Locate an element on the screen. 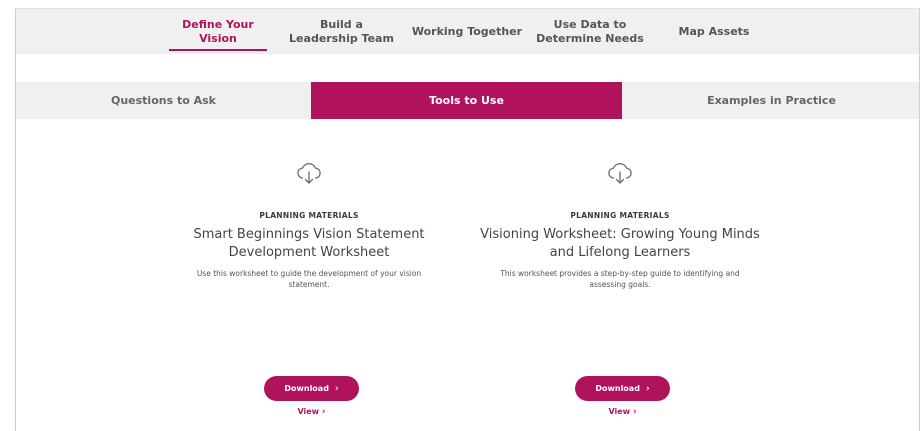 The image size is (924, 431). active-nav-underline is located at coordinates (218, 50).